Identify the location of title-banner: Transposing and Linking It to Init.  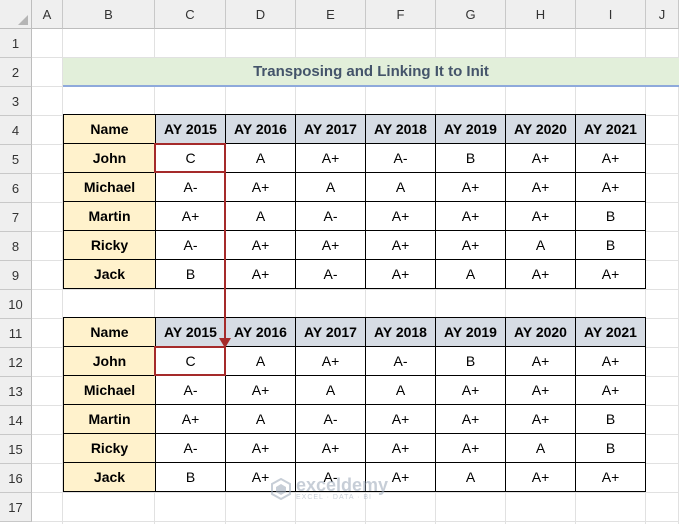
(371, 71).